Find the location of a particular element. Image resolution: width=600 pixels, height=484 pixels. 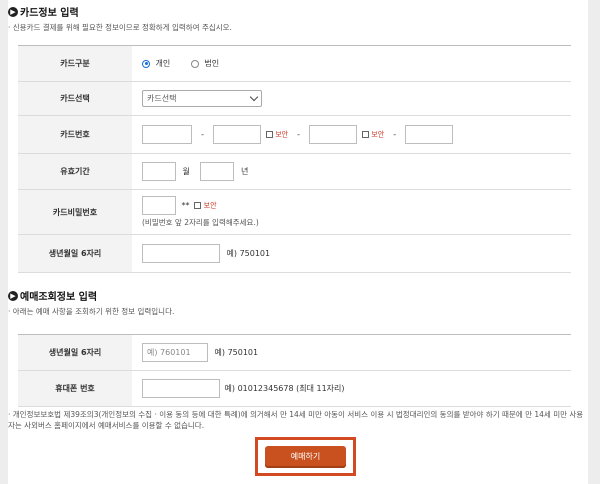

phone-input is located at coordinates (181, 388).